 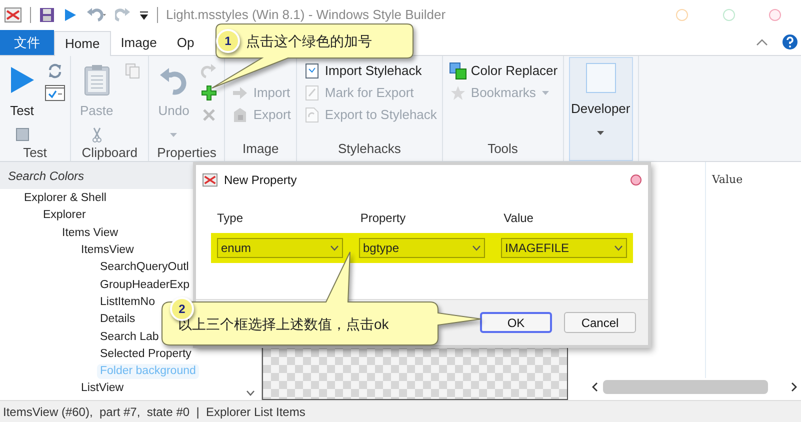 I want to click on dialog-button: OK, so click(x=516, y=322).